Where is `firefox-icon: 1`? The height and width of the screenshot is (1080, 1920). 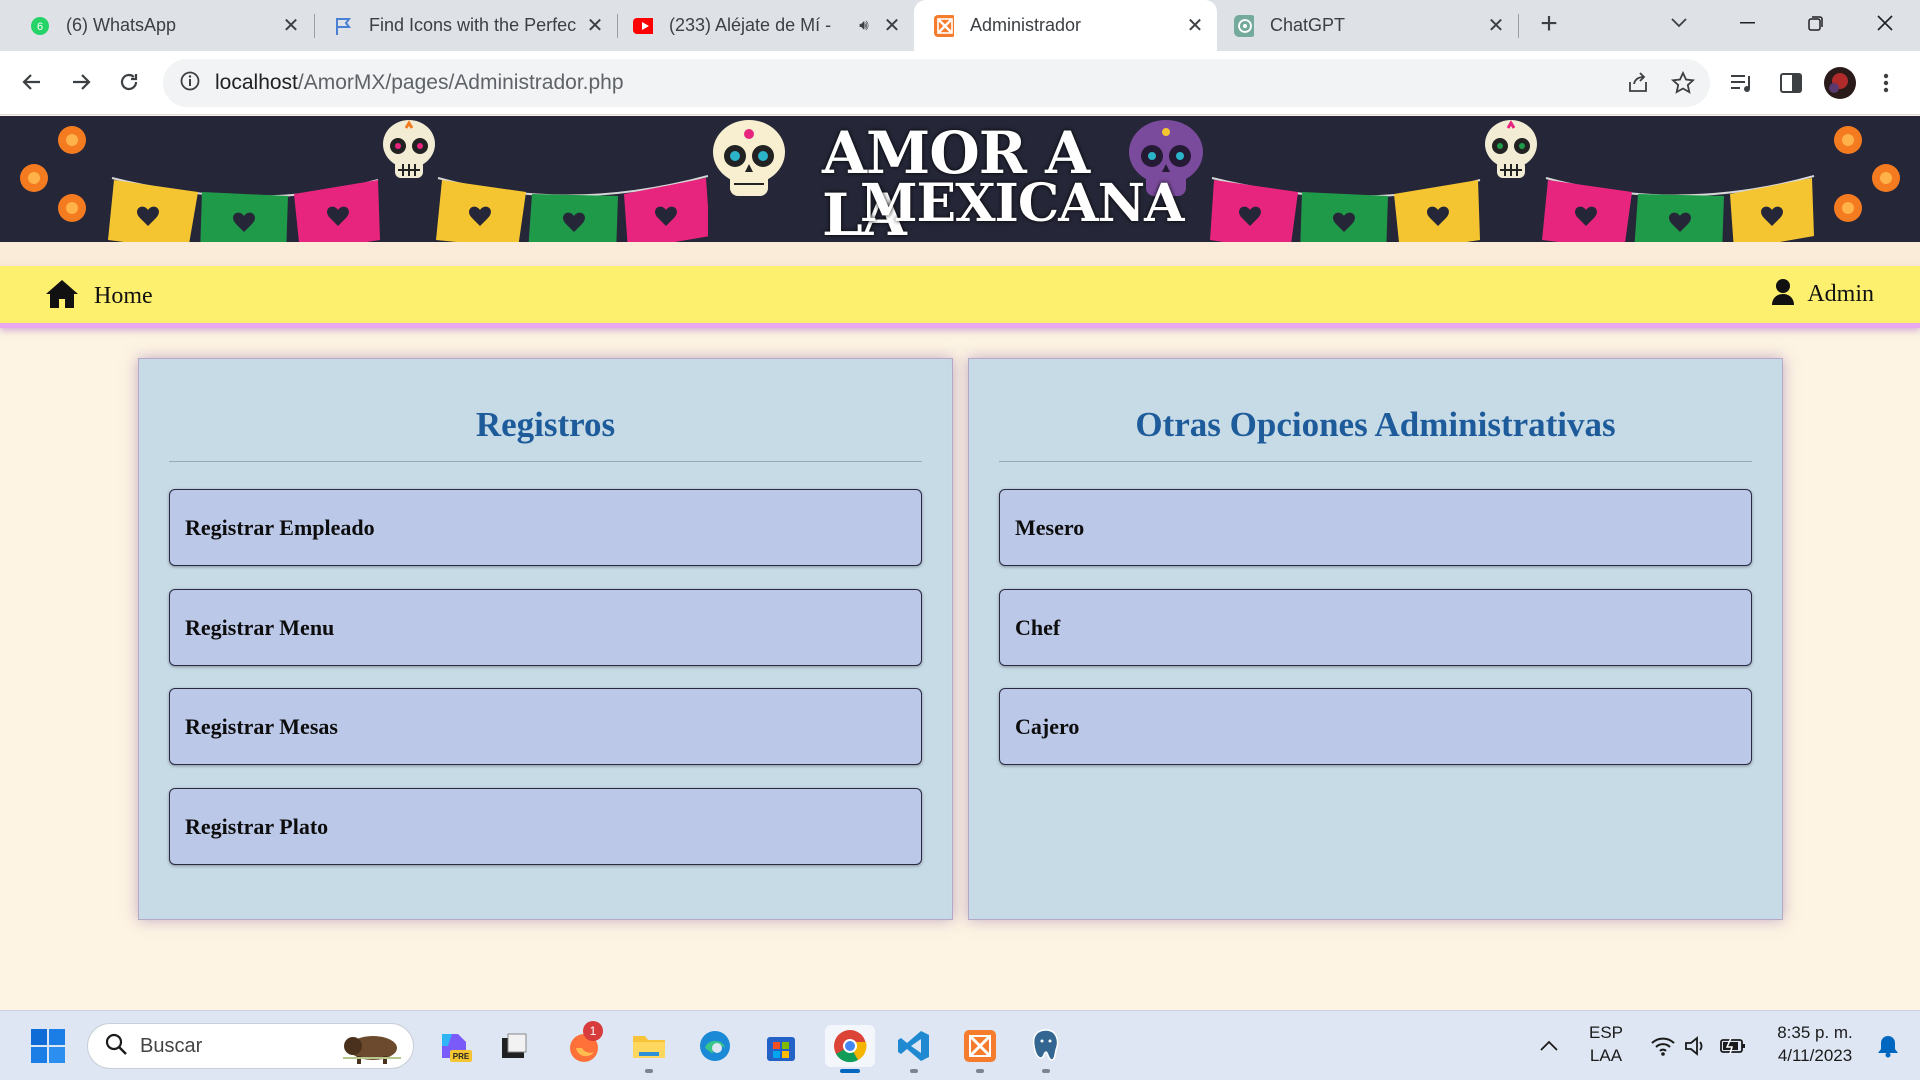 firefox-icon: 1 is located at coordinates (584, 1044).